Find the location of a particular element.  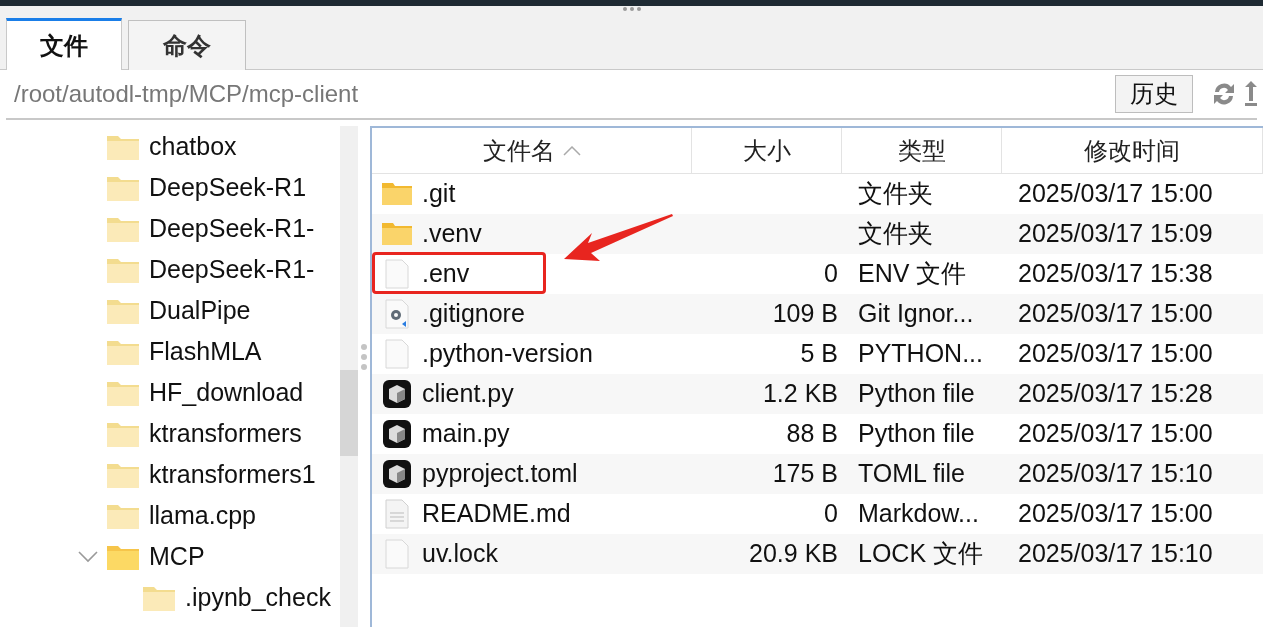

modified-time: 2025/03/17 15:09 is located at coordinates (1115, 233).